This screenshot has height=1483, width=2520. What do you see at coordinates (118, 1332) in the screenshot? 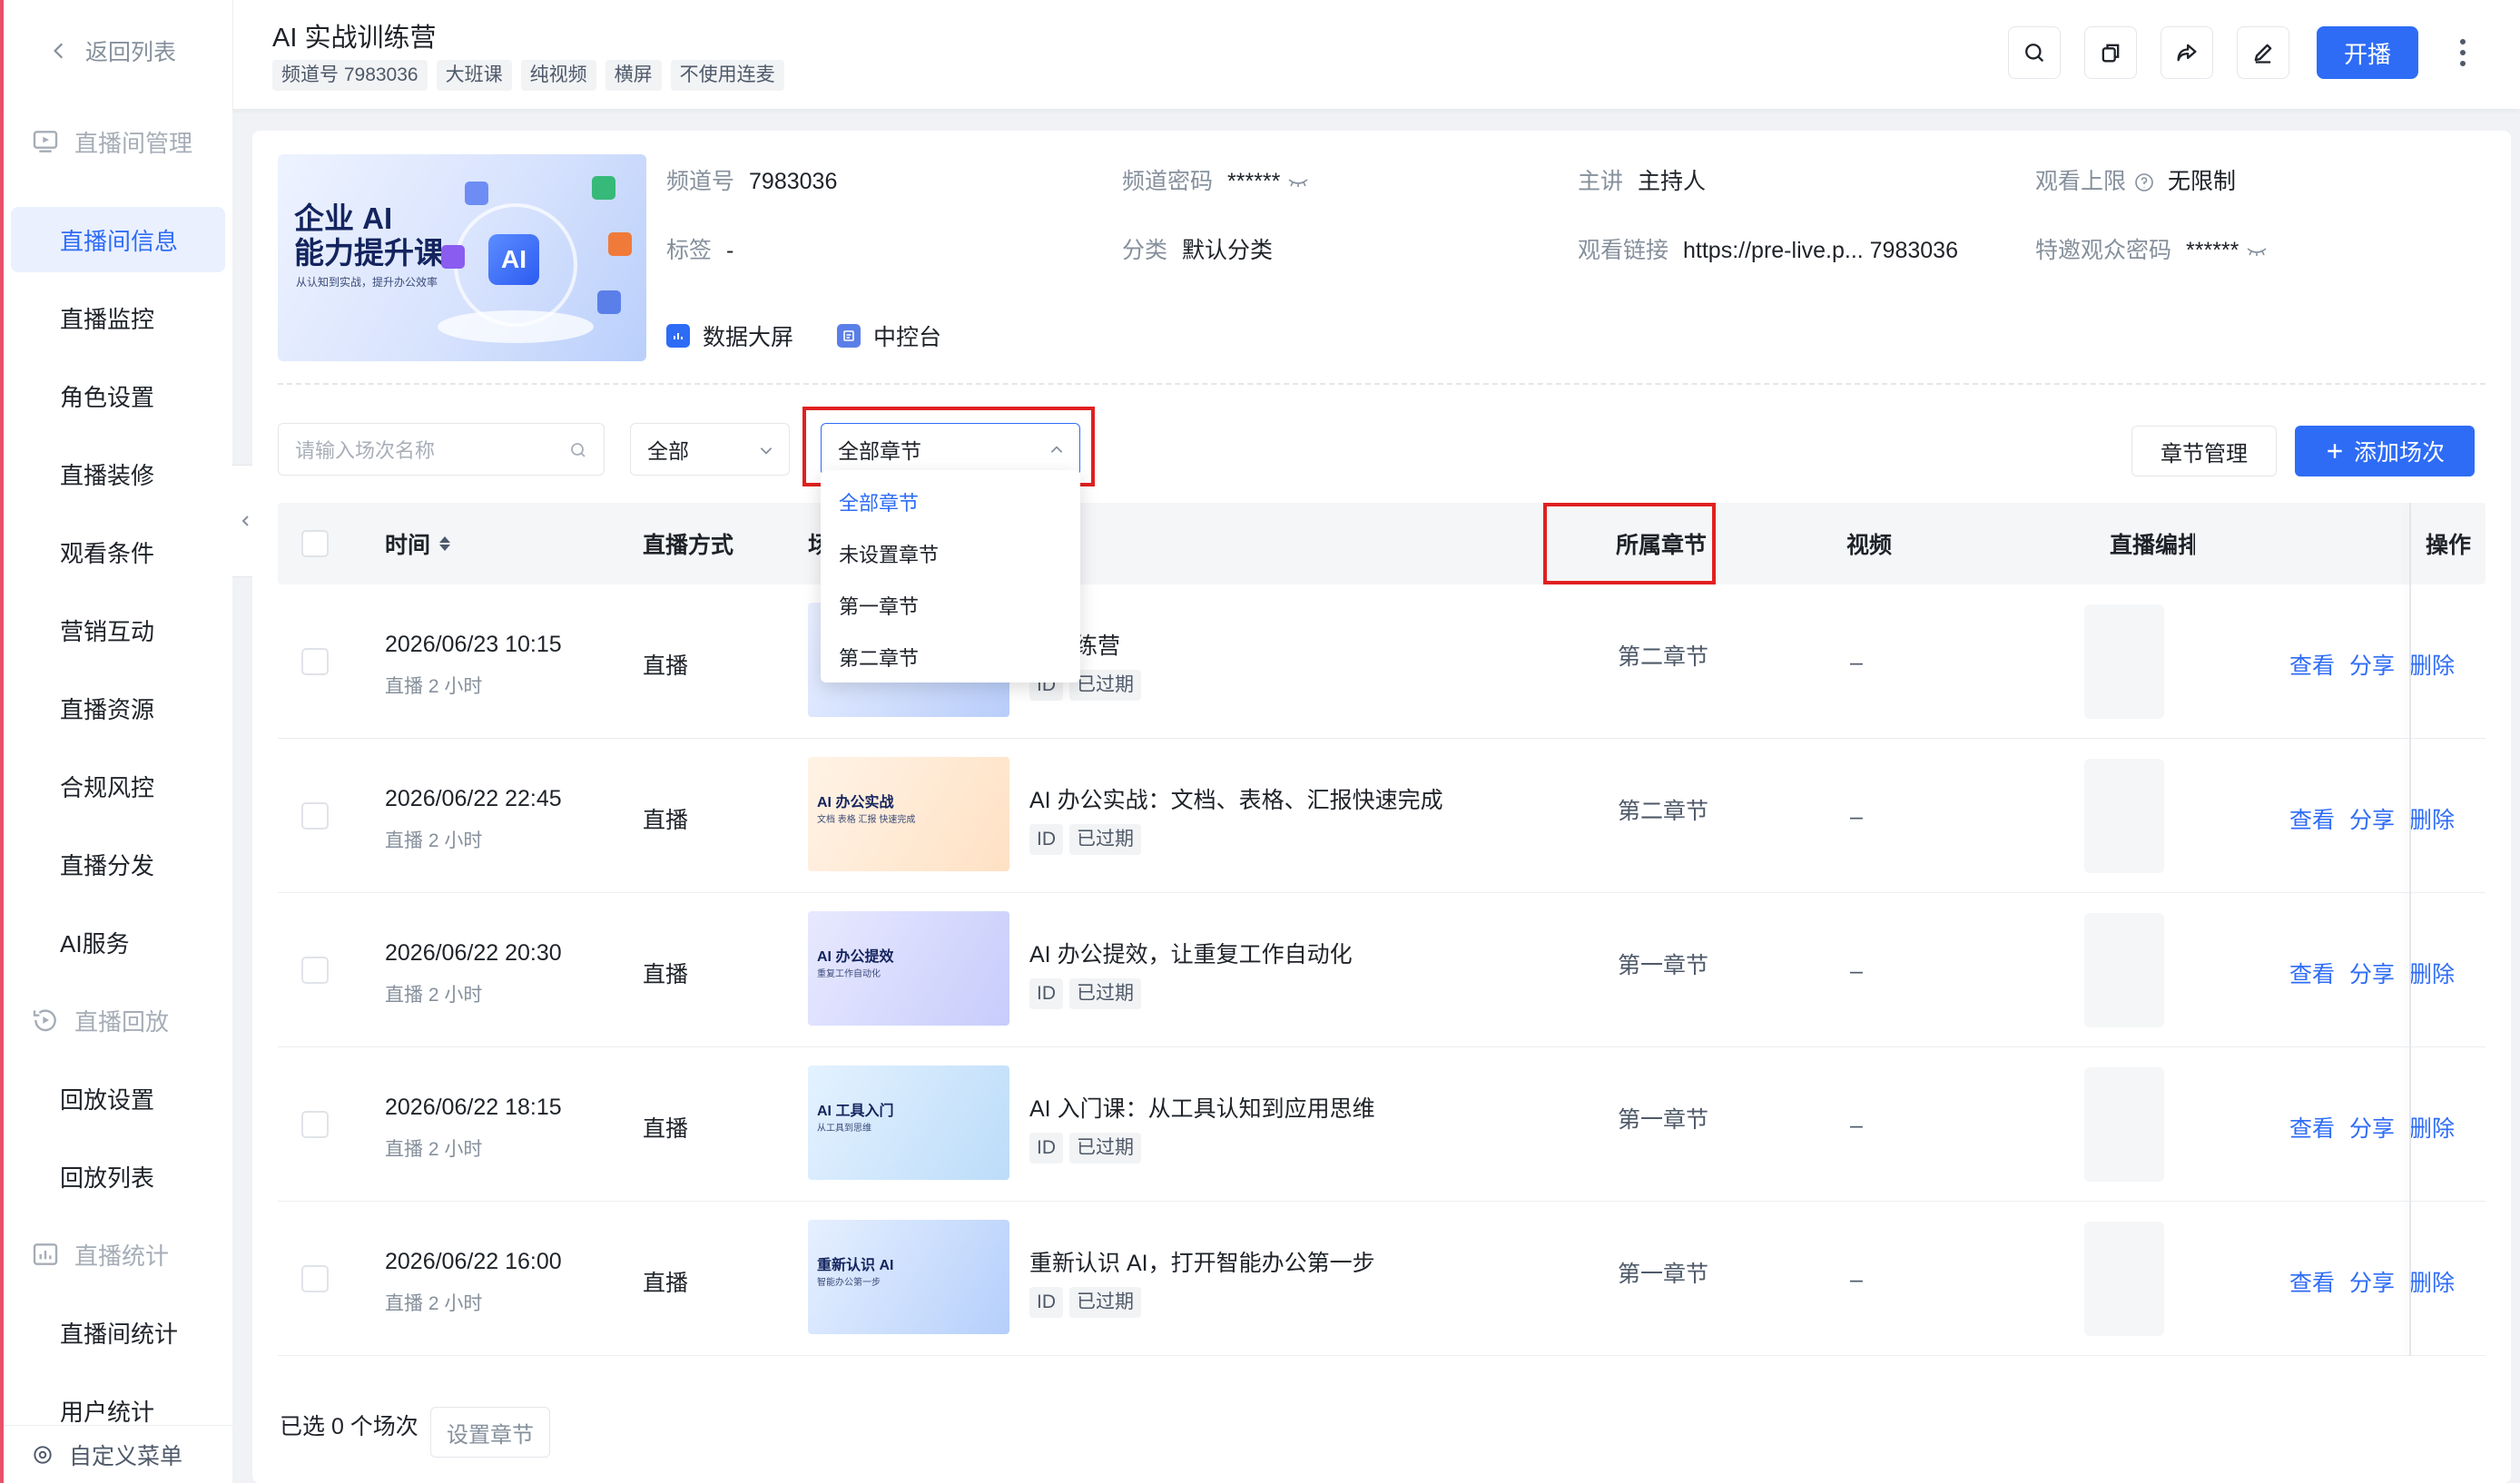
I see `sidebar-item-room-stats: 直播间统计` at bounding box center [118, 1332].